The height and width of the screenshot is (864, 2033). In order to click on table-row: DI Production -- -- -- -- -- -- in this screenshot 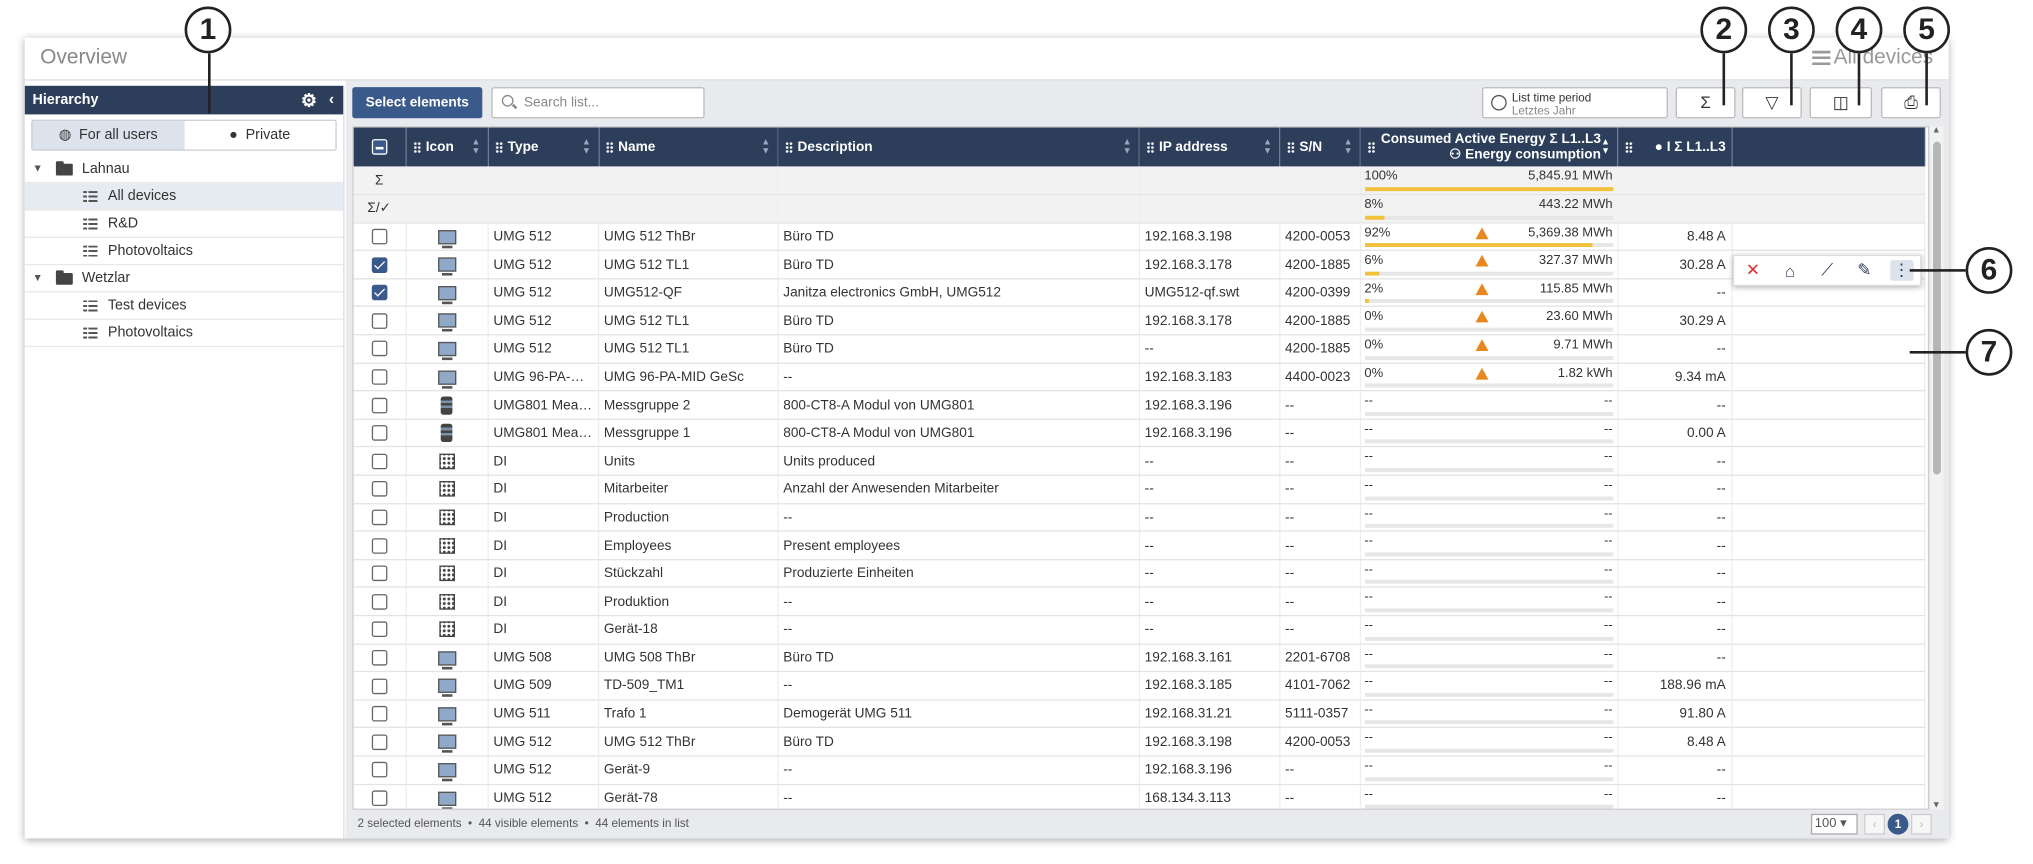, I will do `click(1139, 517)`.